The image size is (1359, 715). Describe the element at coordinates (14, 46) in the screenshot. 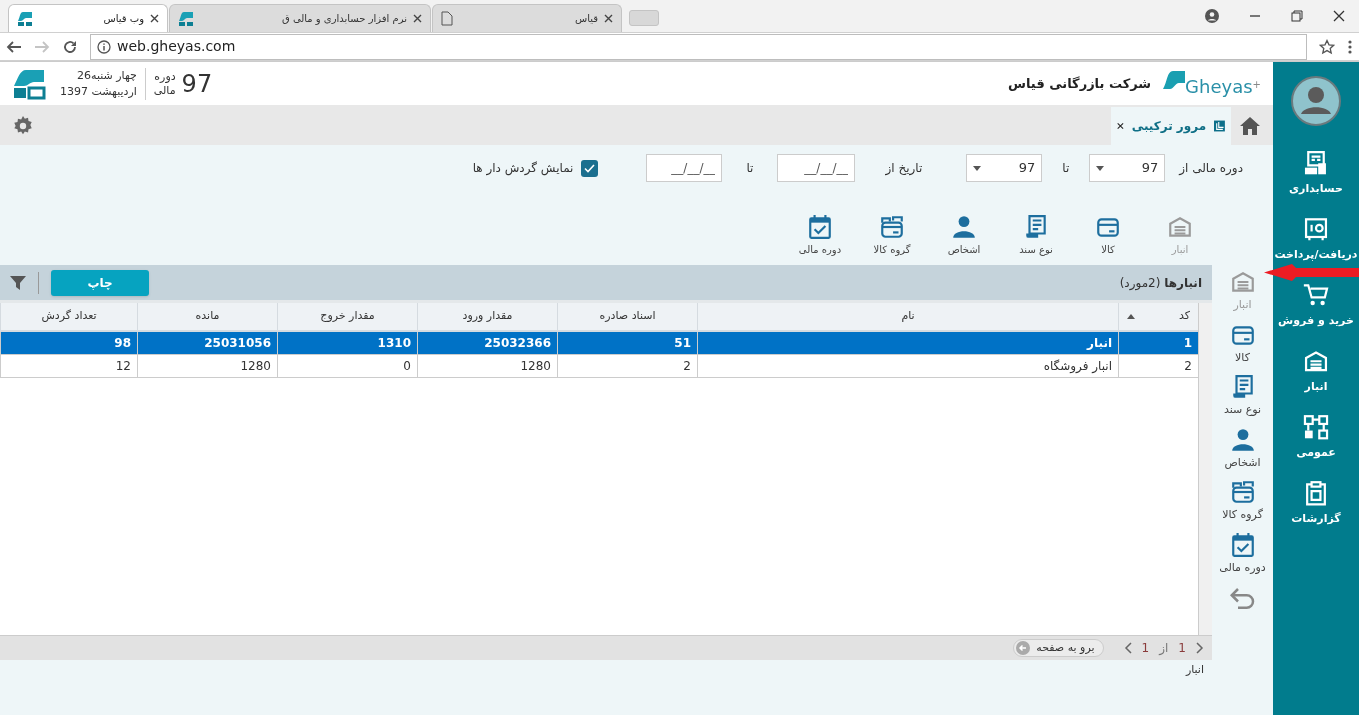

I see `back-icon` at that location.